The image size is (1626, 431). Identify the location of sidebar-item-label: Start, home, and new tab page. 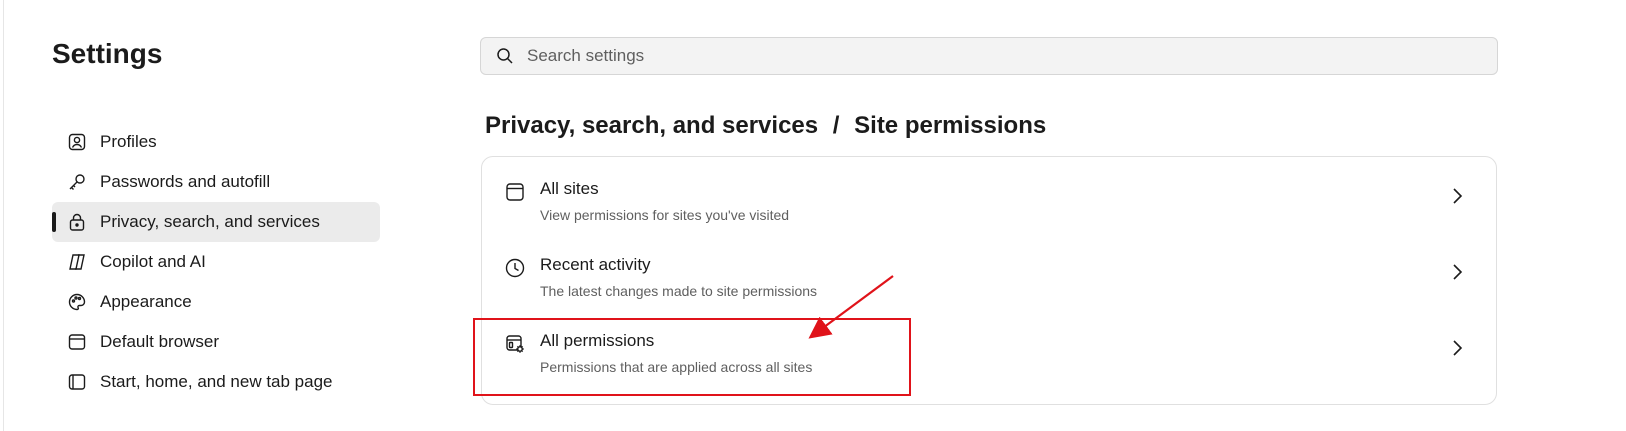
(216, 381).